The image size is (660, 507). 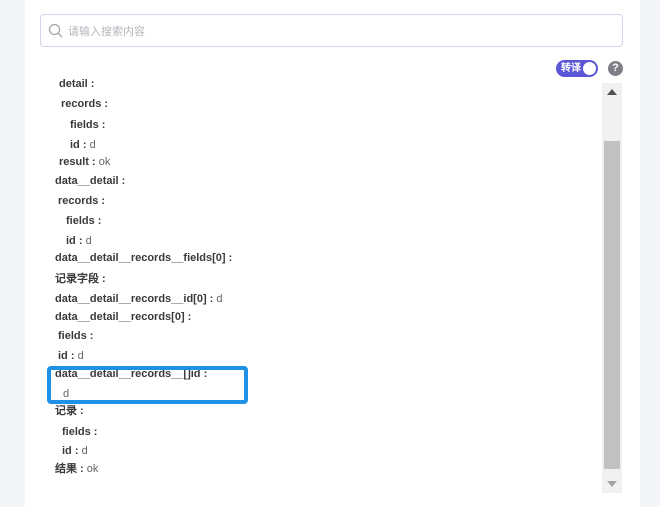 I want to click on tree-line: result : ok, so click(x=85, y=162).